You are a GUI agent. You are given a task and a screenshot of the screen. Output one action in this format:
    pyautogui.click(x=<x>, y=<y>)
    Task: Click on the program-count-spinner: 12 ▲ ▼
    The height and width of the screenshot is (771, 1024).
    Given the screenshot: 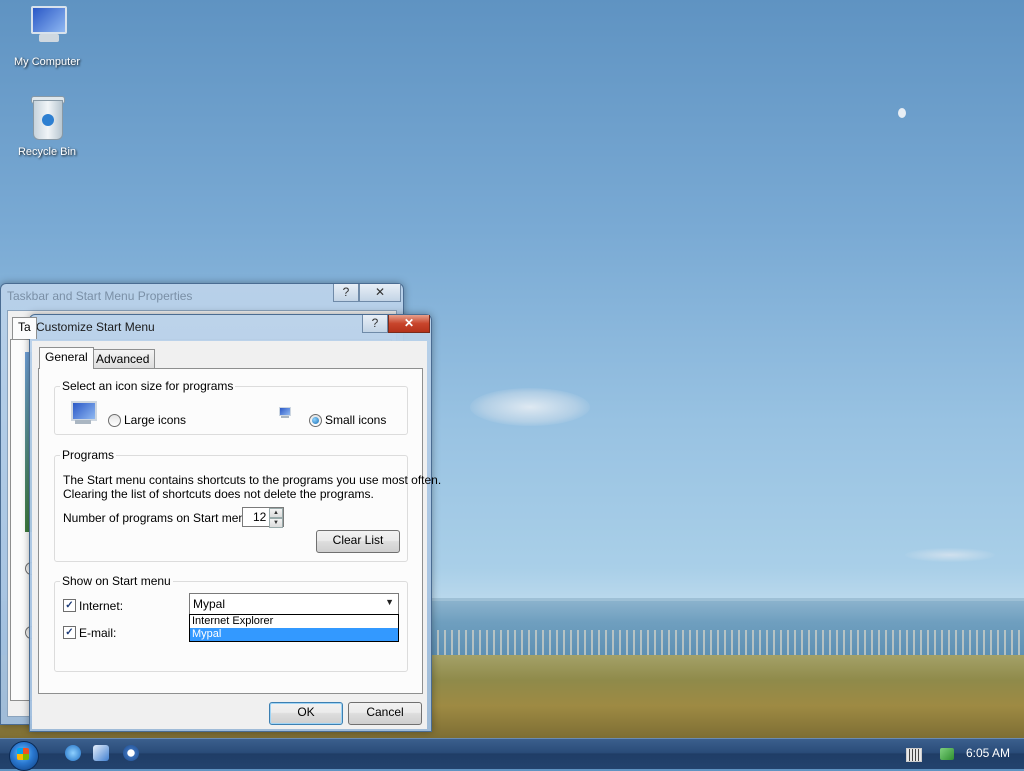 What is the action you would take?
    pyautogui.click(x=263, y=517)
    